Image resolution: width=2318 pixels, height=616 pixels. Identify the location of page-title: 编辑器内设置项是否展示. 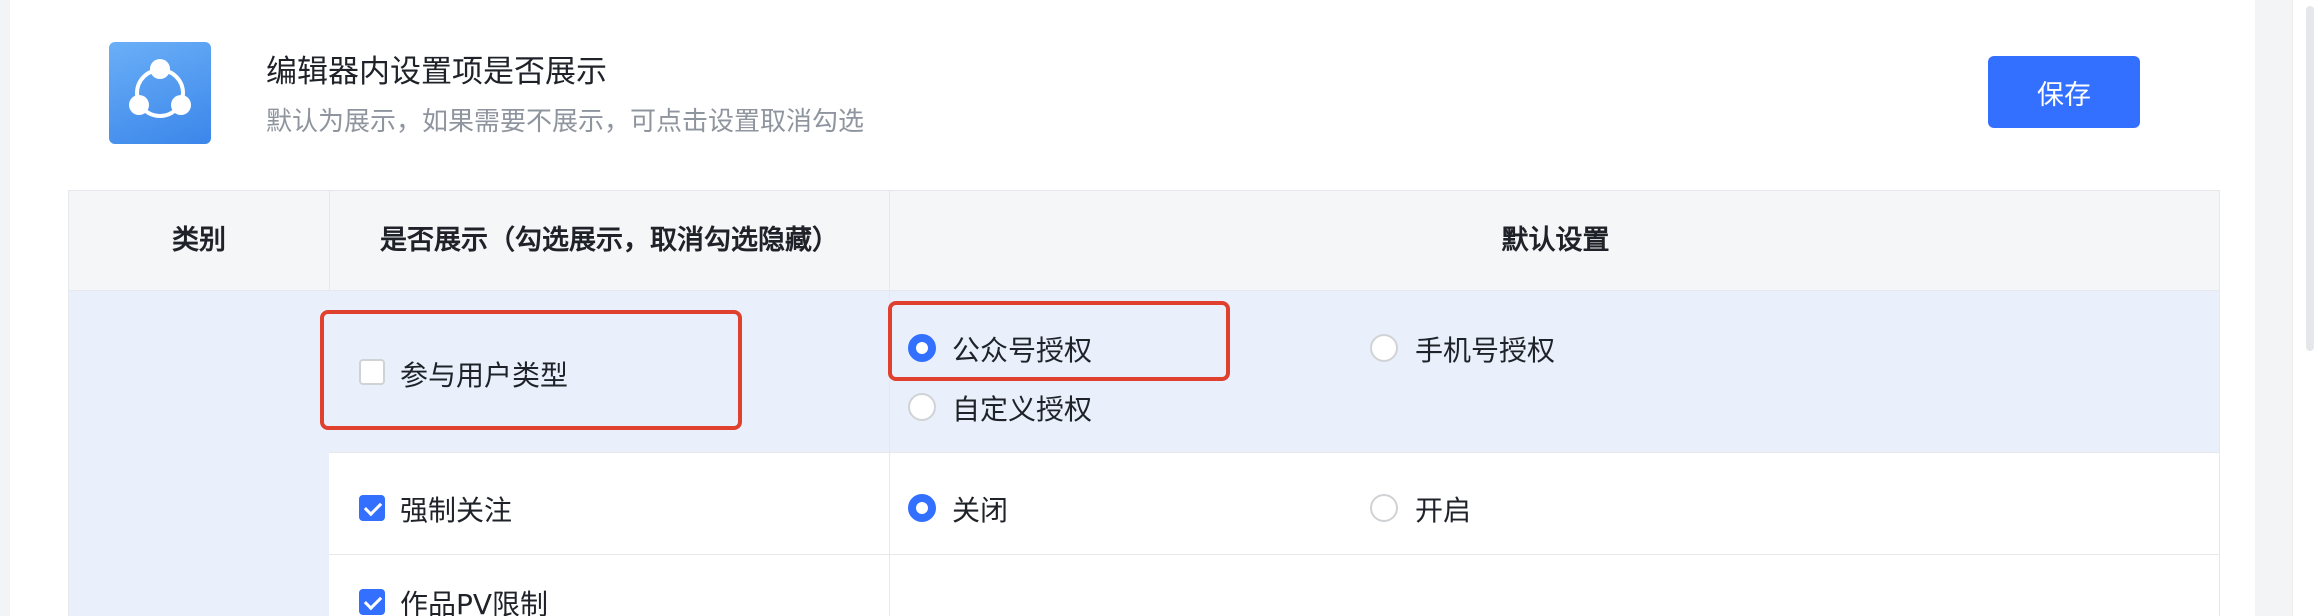
(436, 72).